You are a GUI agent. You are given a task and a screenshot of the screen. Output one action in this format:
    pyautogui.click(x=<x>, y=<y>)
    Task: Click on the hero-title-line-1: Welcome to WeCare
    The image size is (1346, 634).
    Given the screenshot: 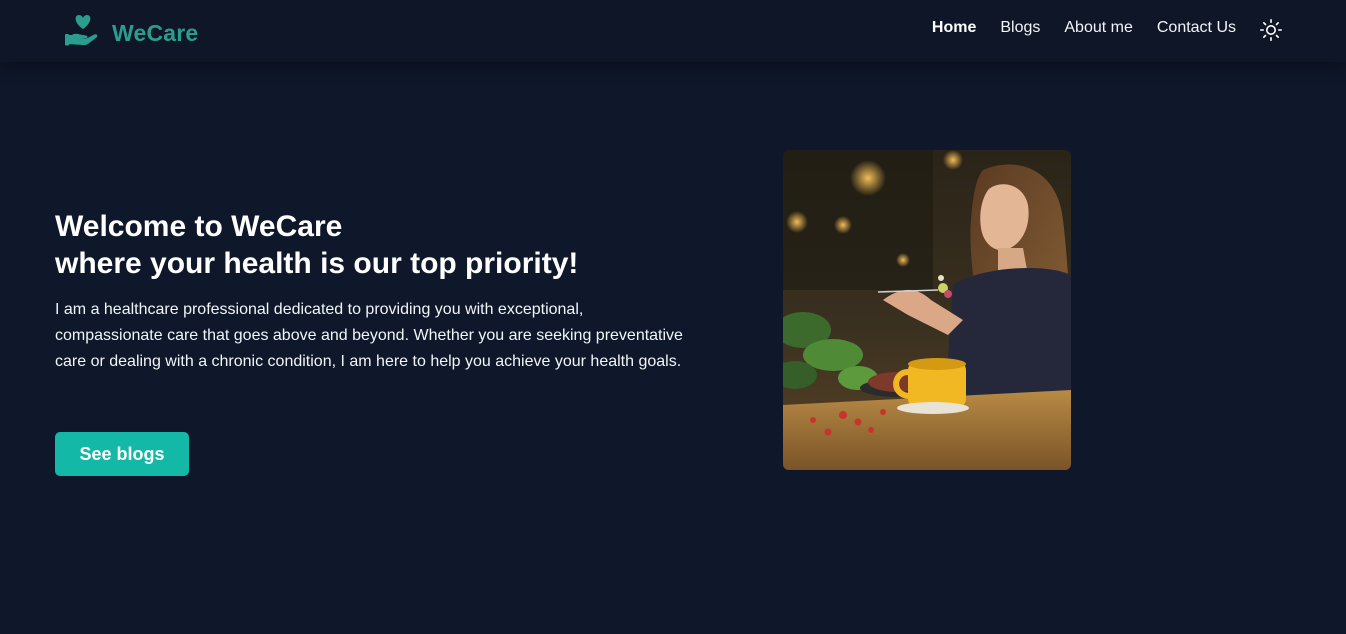 What is the action you would take?
    pyautogui.click(x=199, y=226)
    